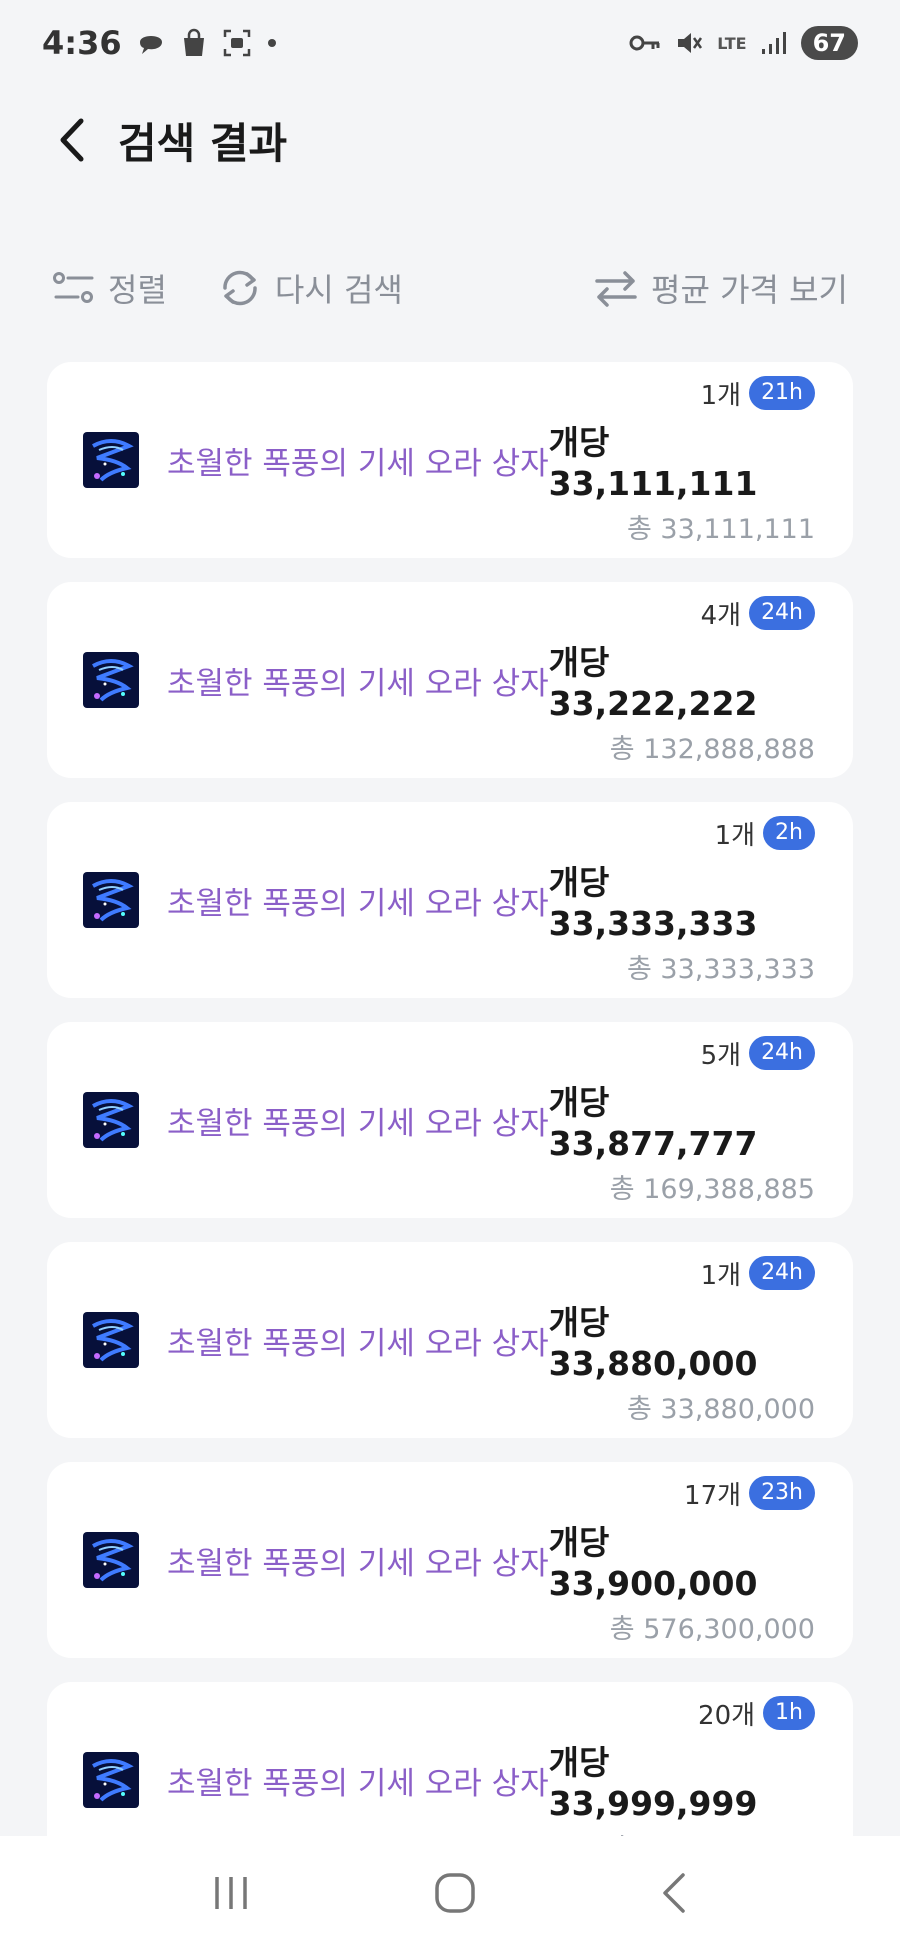  Describe the element at coordinates (82, 43) in the screenshot. I see `status-time: 4:36` at that location.